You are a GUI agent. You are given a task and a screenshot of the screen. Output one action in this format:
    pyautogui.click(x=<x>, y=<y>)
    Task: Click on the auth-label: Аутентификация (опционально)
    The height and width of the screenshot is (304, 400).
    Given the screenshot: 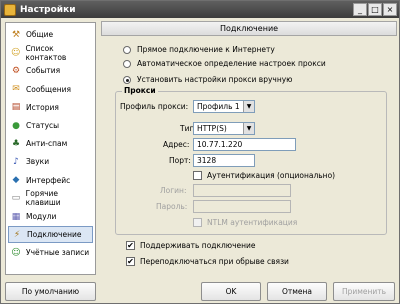 What is the action you would take?
    pyautogui.click(x=271, y=175)
    